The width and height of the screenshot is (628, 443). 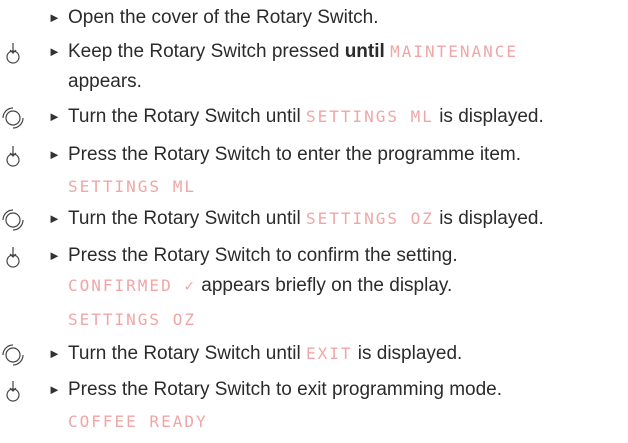 I want to click on display-settings-ml: SETTINGS ML, so click(x=369, y=116).